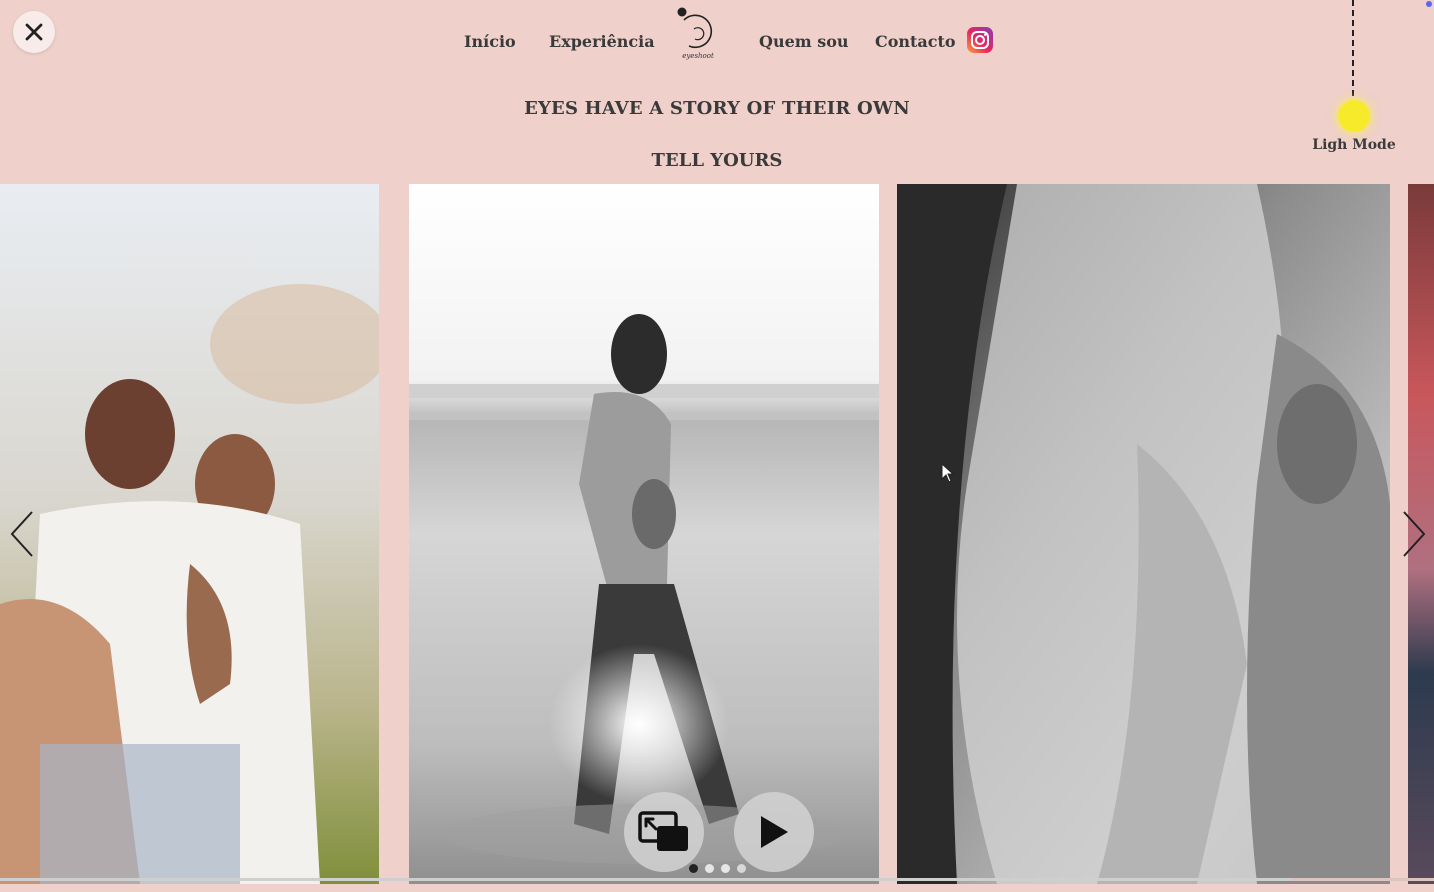 The width and height of the screenshot is (1434, 892). Describe the element at coordinates (717, 108) in the screenshot. I see `hero-title: EYES HAVE A STORY OF THEIR OWN` at that location.